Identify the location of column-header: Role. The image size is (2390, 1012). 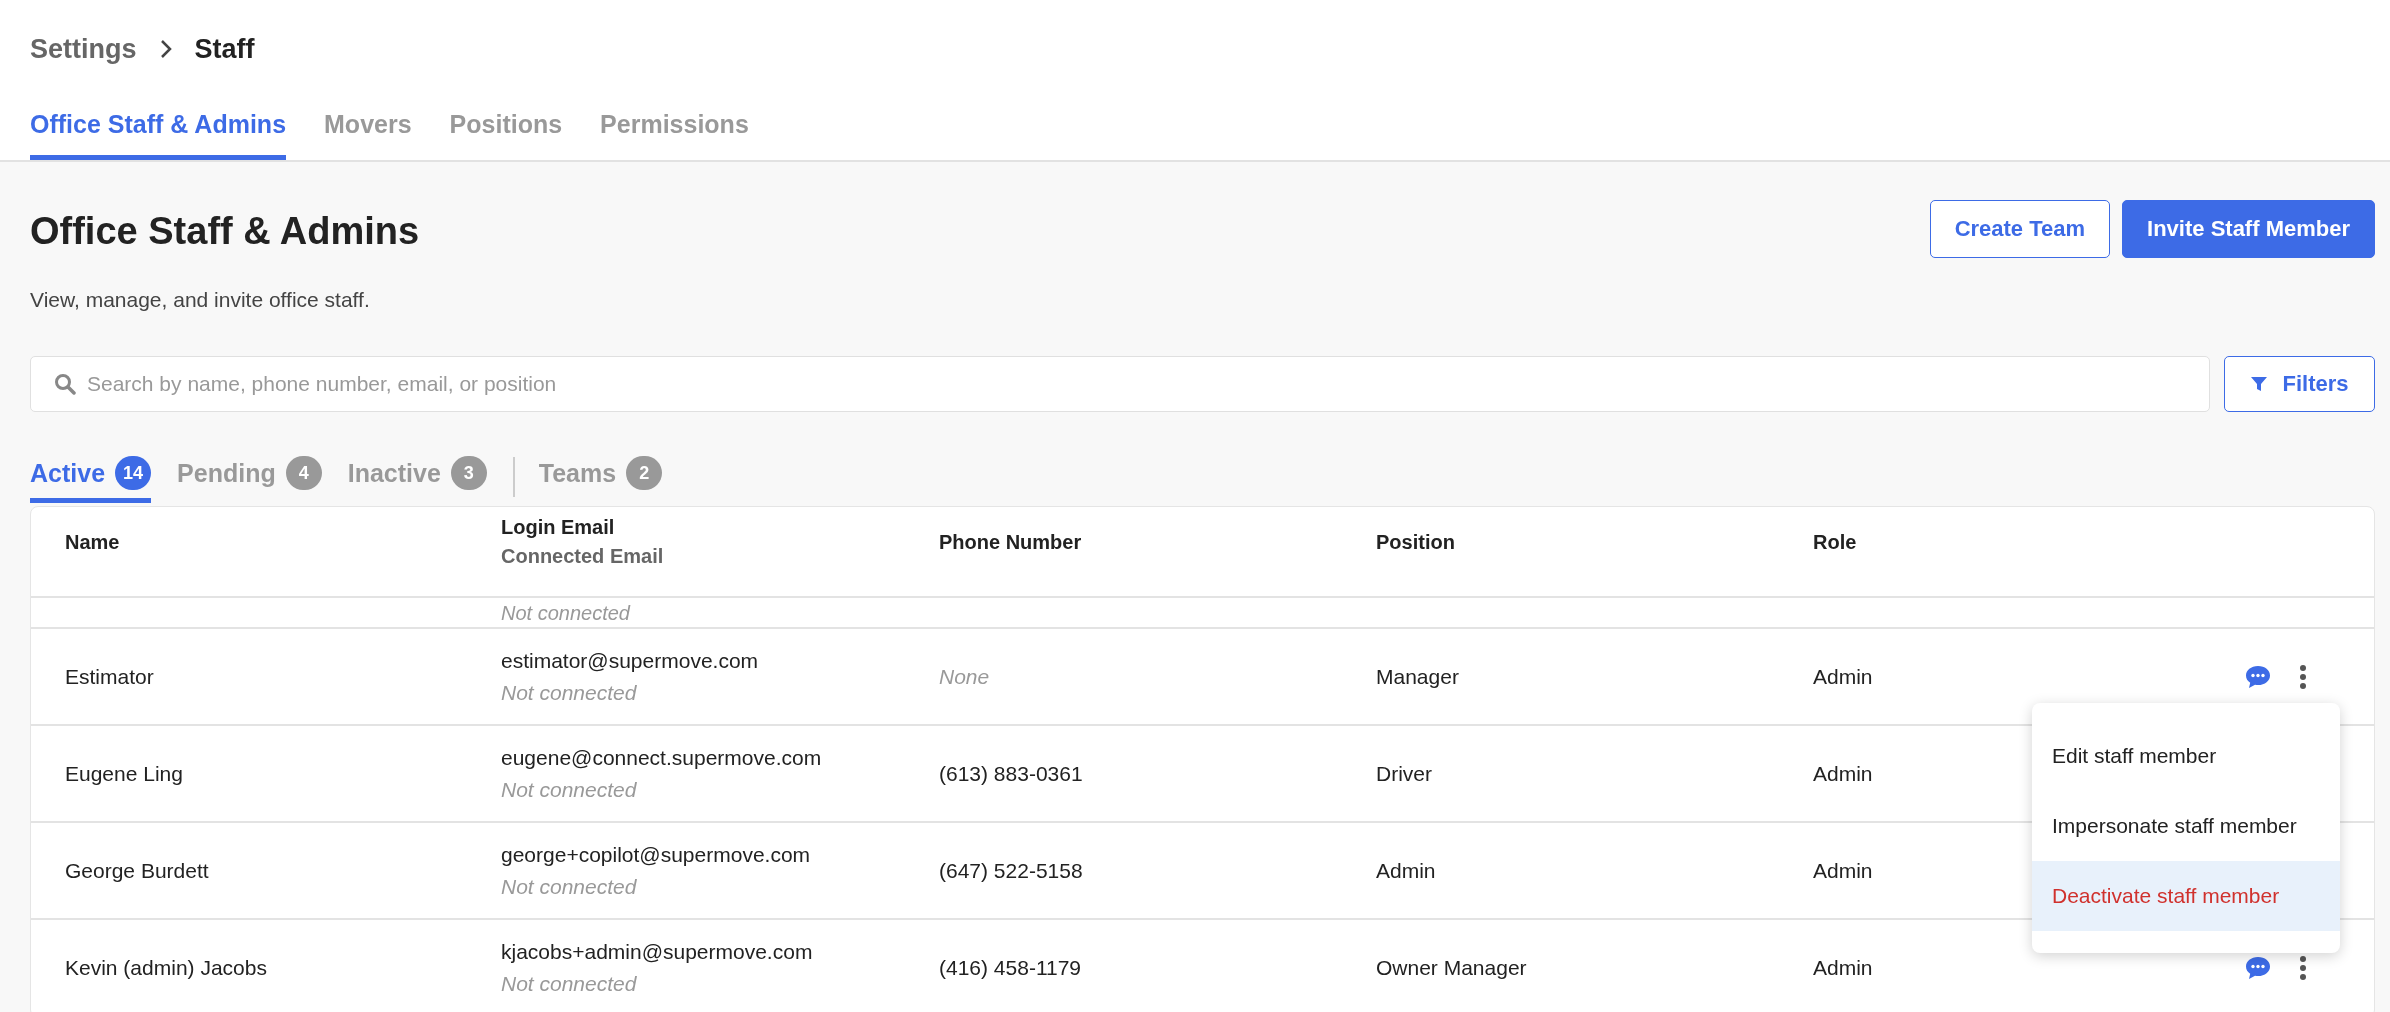
(1835, 541).